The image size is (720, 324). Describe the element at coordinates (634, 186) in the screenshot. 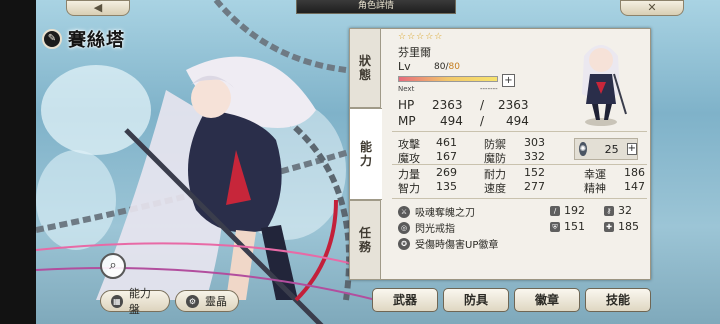

I see `spr-value: 147` at that location.